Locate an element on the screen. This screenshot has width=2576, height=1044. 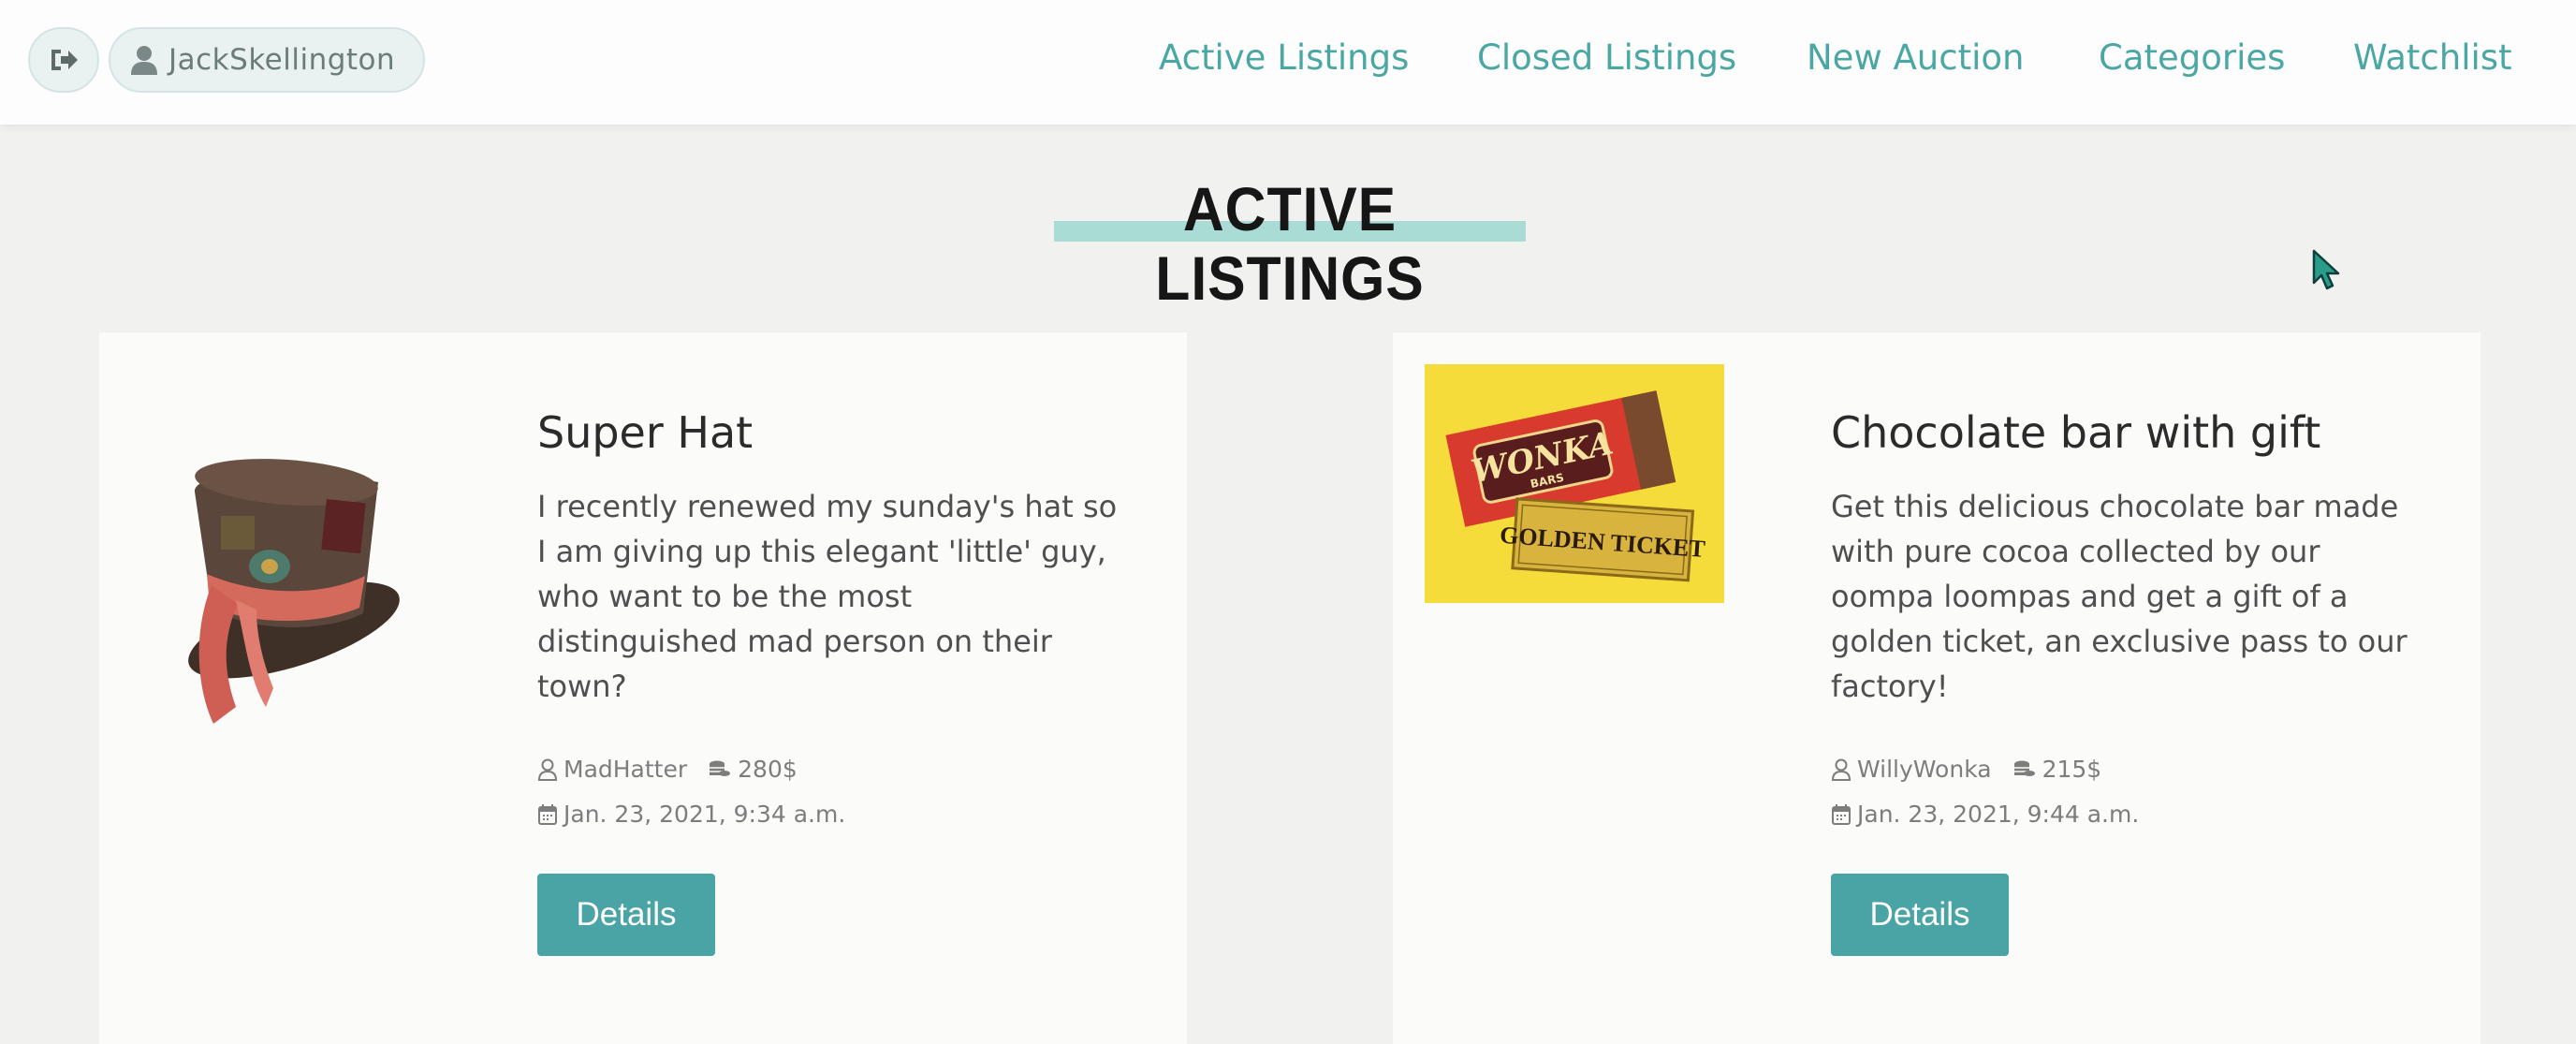
sign-out-icon is located at coordinates (64, 60).